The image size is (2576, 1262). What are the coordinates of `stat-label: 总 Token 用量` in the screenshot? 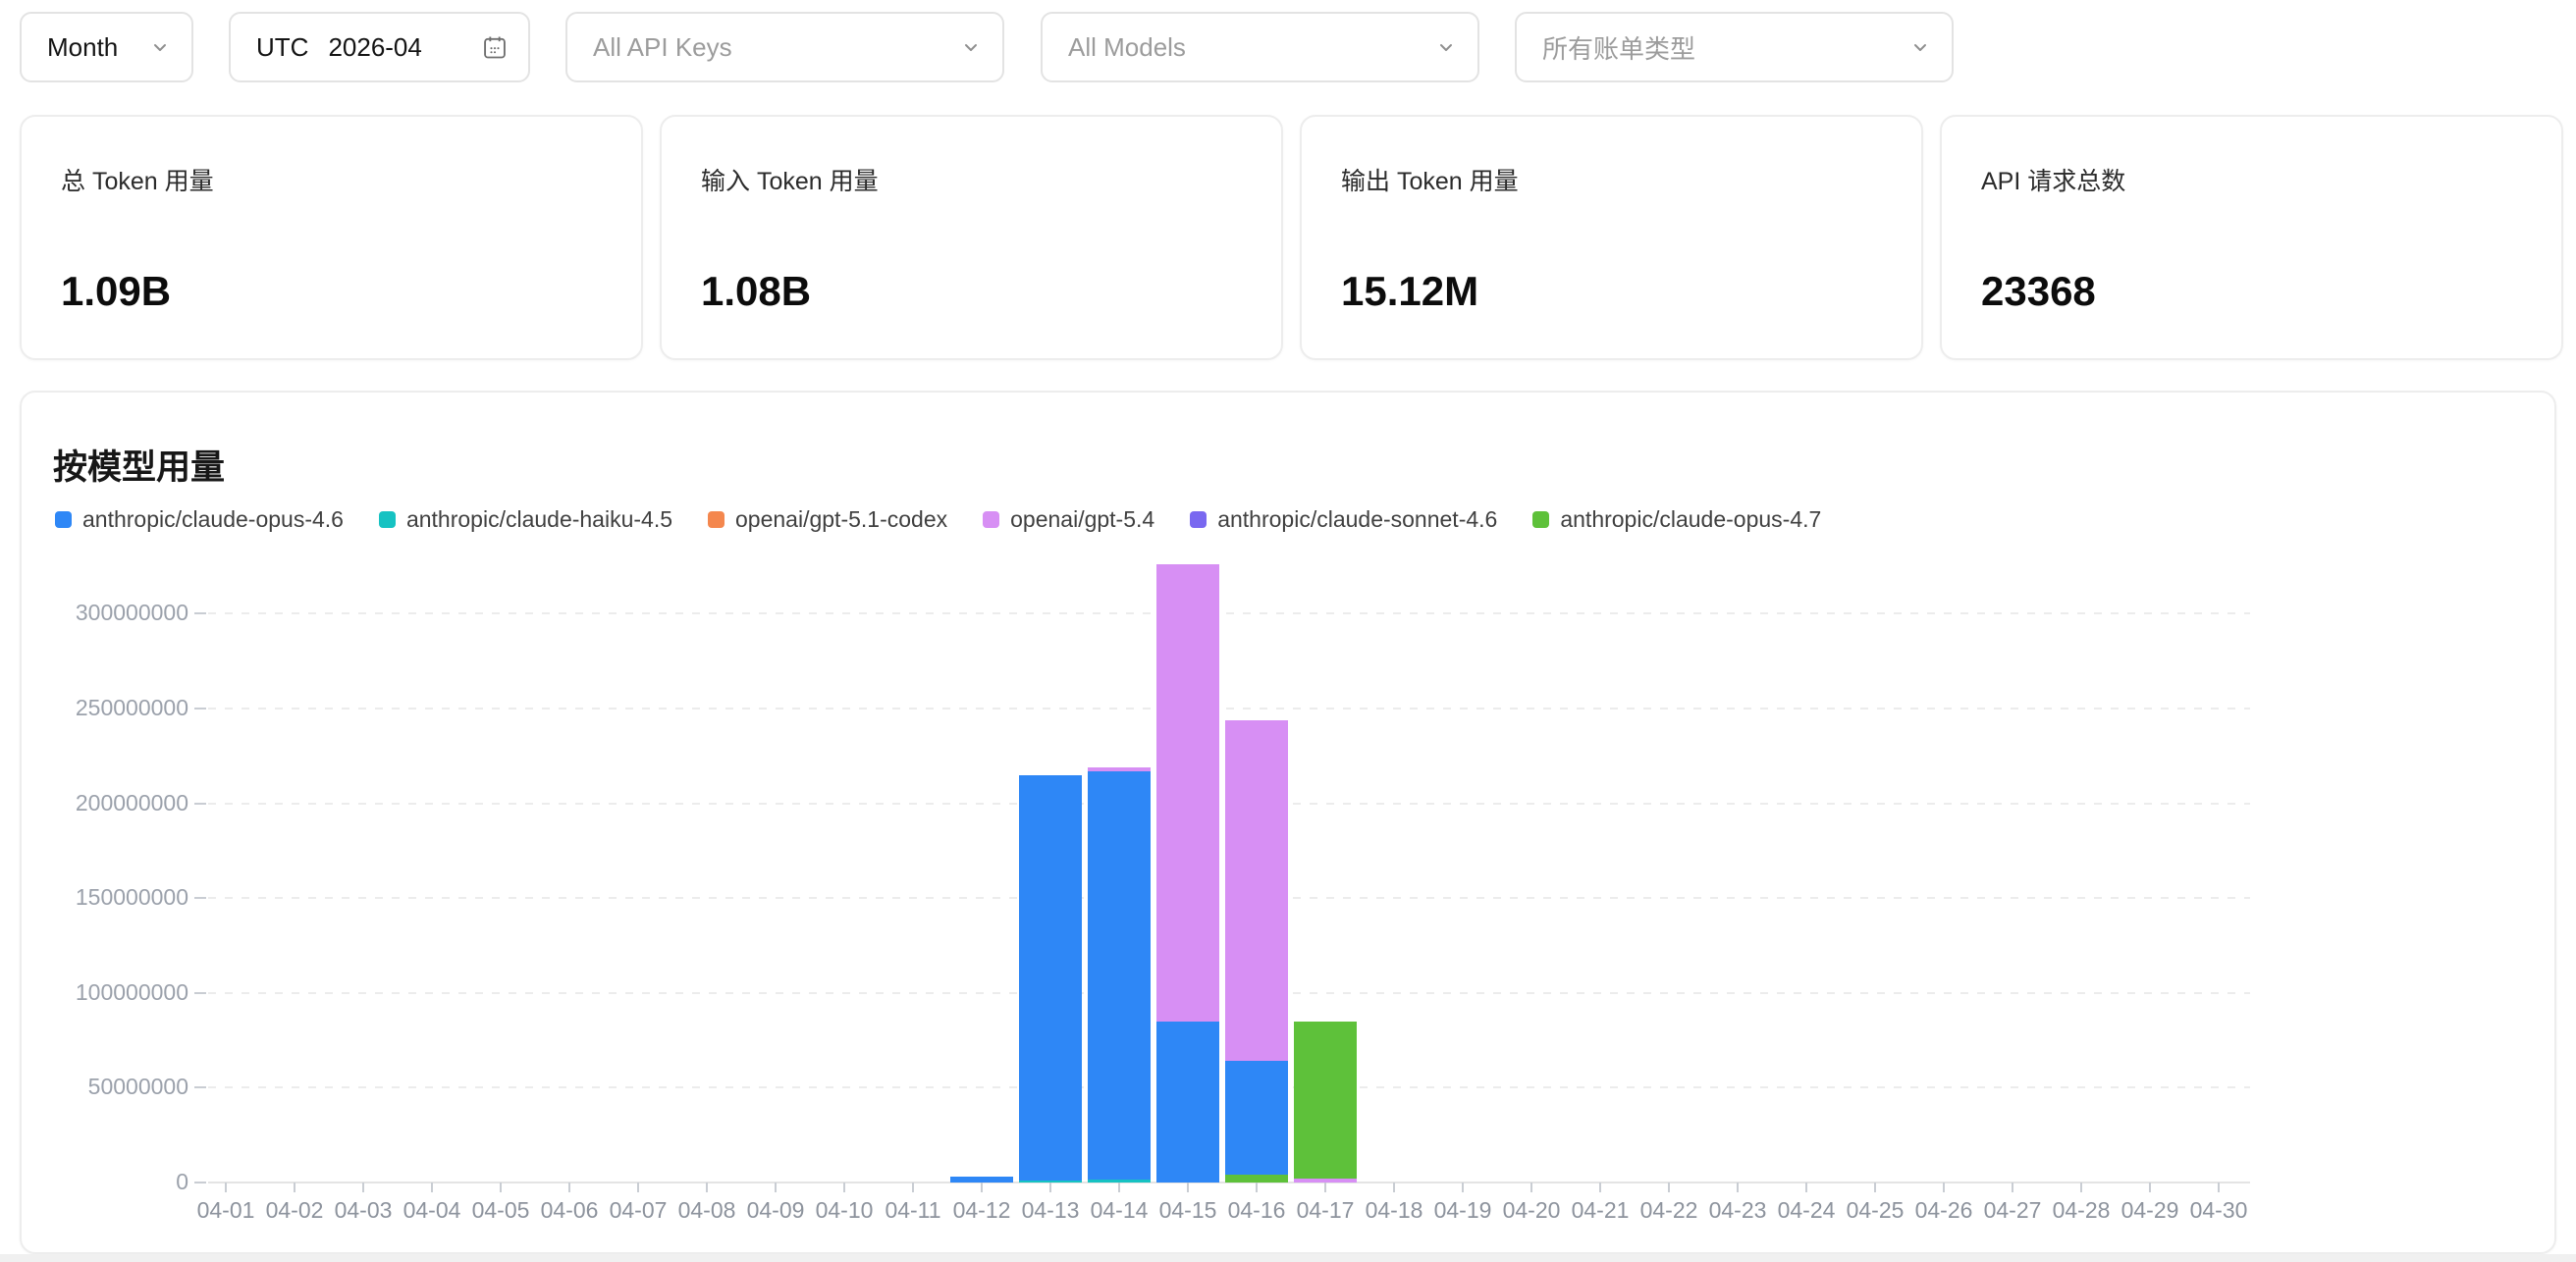 It's located at (137, 181).